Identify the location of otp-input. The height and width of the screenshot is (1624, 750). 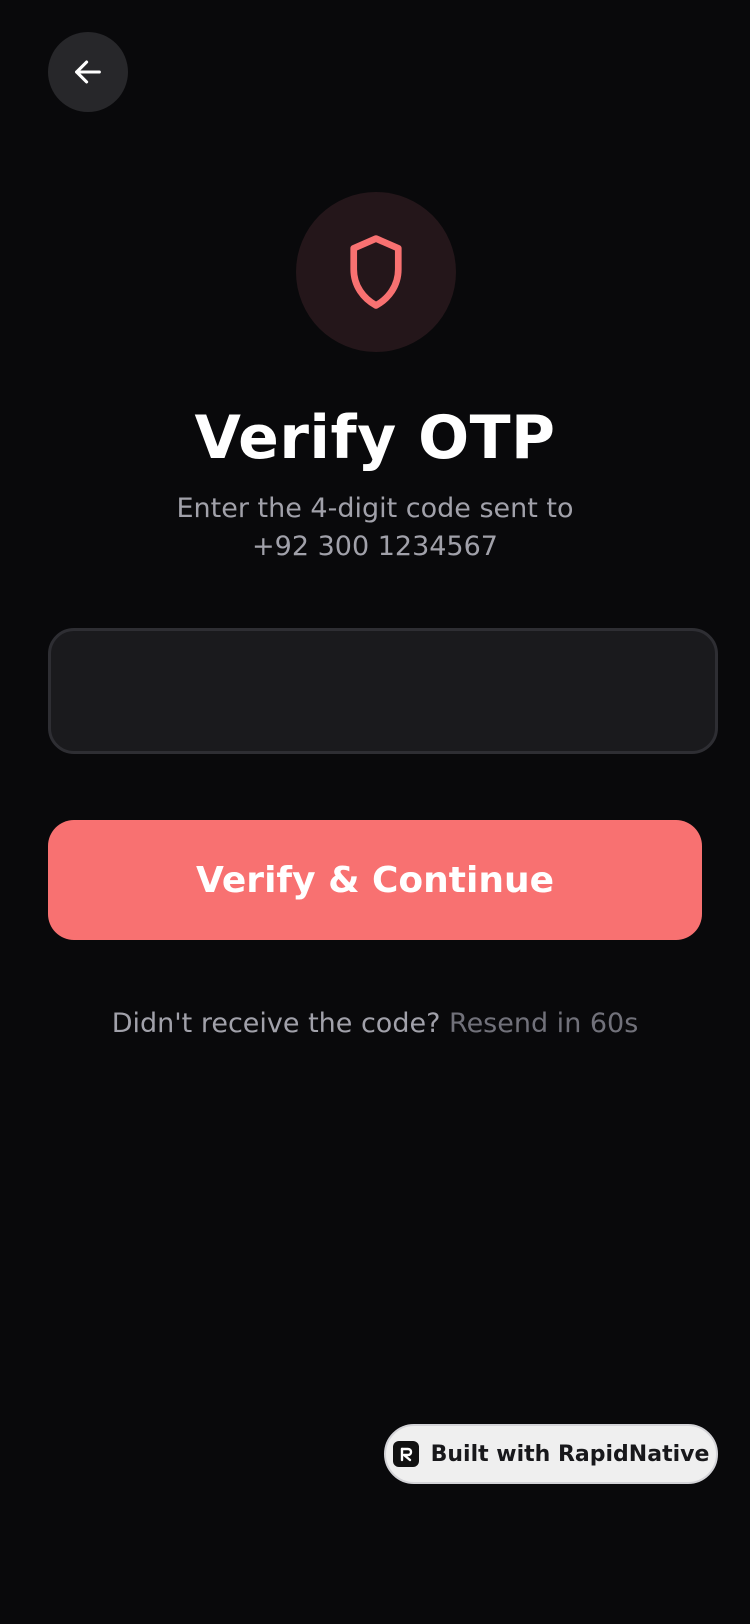
(383, 691).